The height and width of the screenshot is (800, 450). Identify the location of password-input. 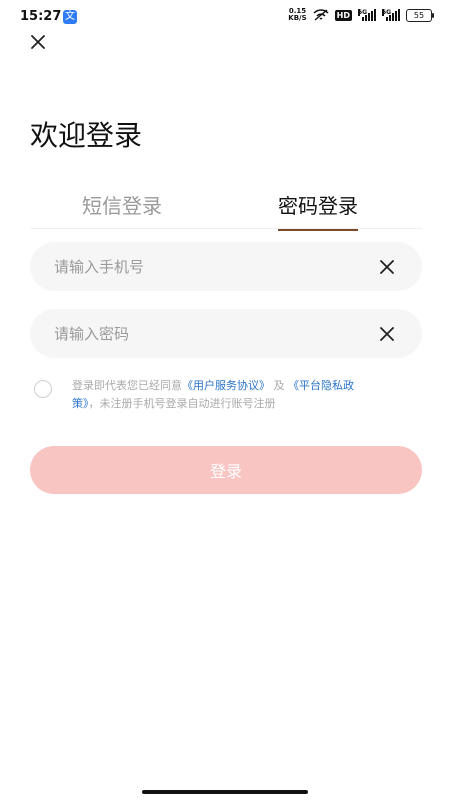
(203, 333).